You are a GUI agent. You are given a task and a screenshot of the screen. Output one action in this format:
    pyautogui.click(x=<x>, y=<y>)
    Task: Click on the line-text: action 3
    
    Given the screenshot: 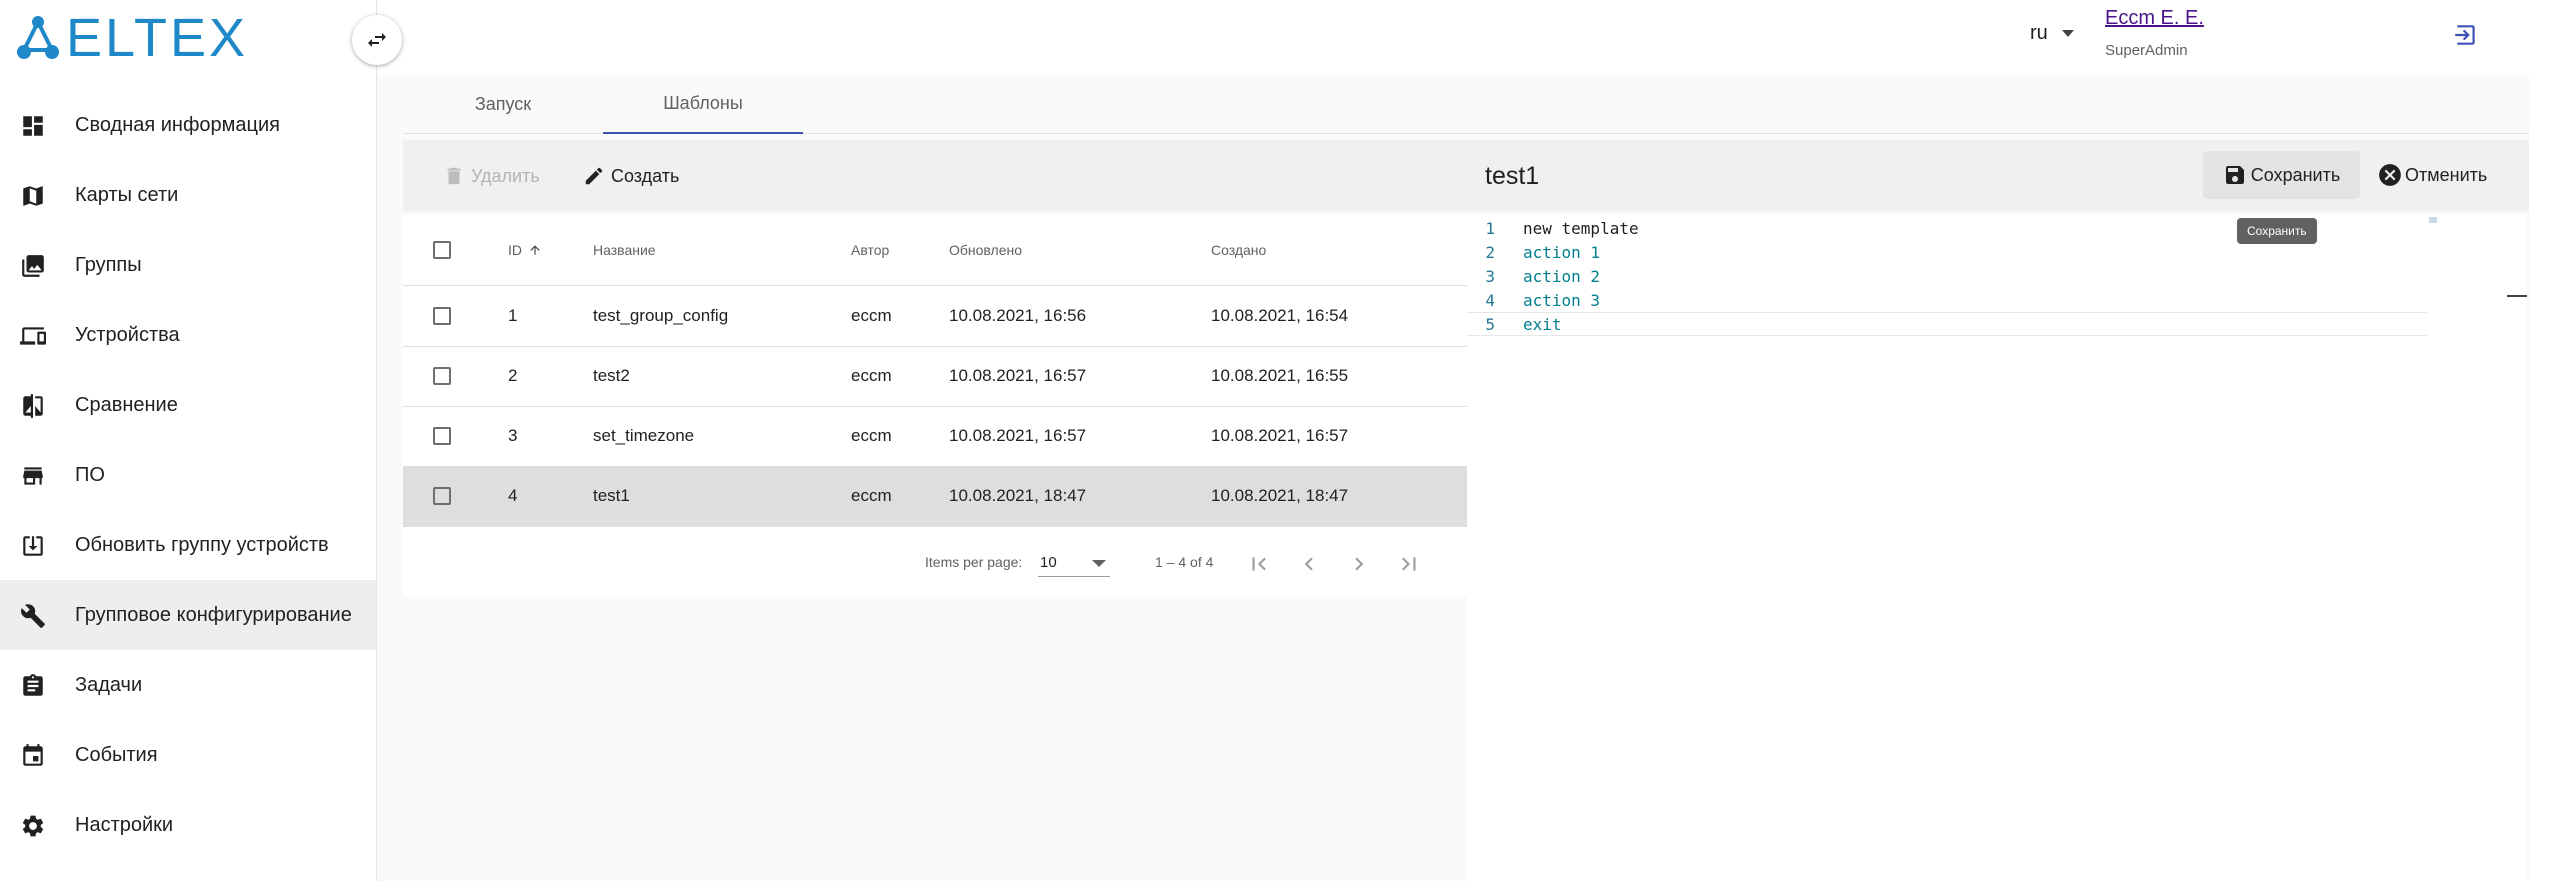 What is the action you would take?
    pyautogui.click(x=1562, y=300)
    